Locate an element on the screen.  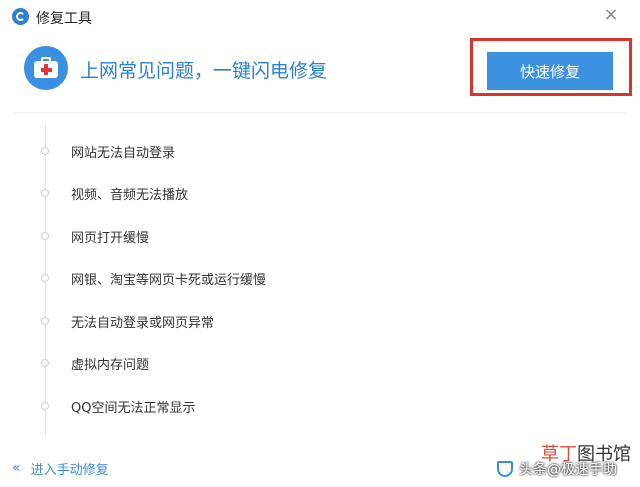
app-logo-icon is located at coordinates (20, 16).